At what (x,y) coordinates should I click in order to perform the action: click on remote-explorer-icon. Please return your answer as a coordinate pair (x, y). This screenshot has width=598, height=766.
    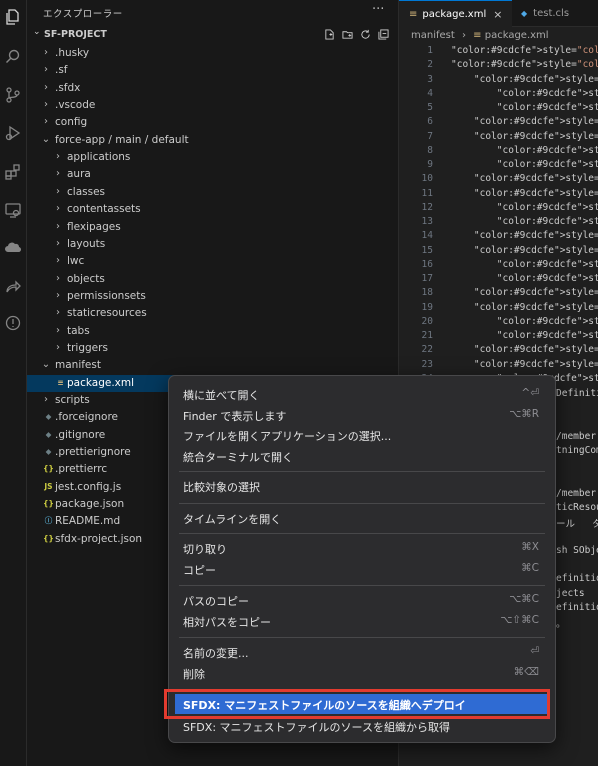
    Looking at the image, I should click on (13, 210).